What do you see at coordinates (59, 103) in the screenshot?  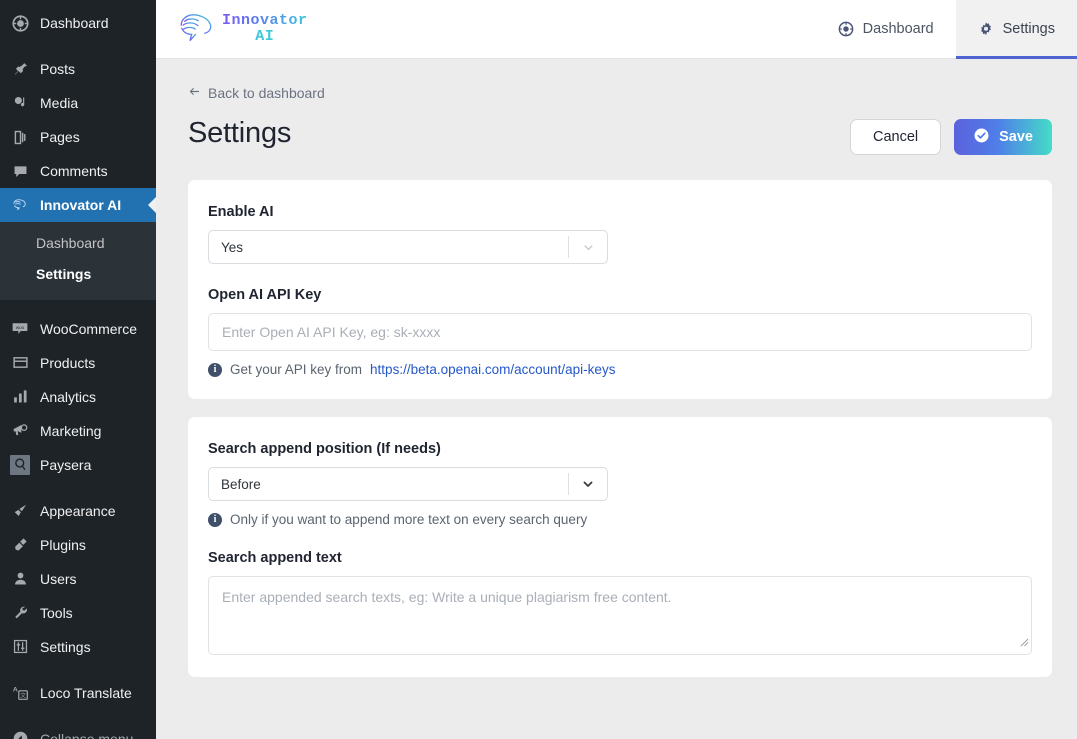 I see `sidebar-item-label: Media` at bounding box center [59, 103].